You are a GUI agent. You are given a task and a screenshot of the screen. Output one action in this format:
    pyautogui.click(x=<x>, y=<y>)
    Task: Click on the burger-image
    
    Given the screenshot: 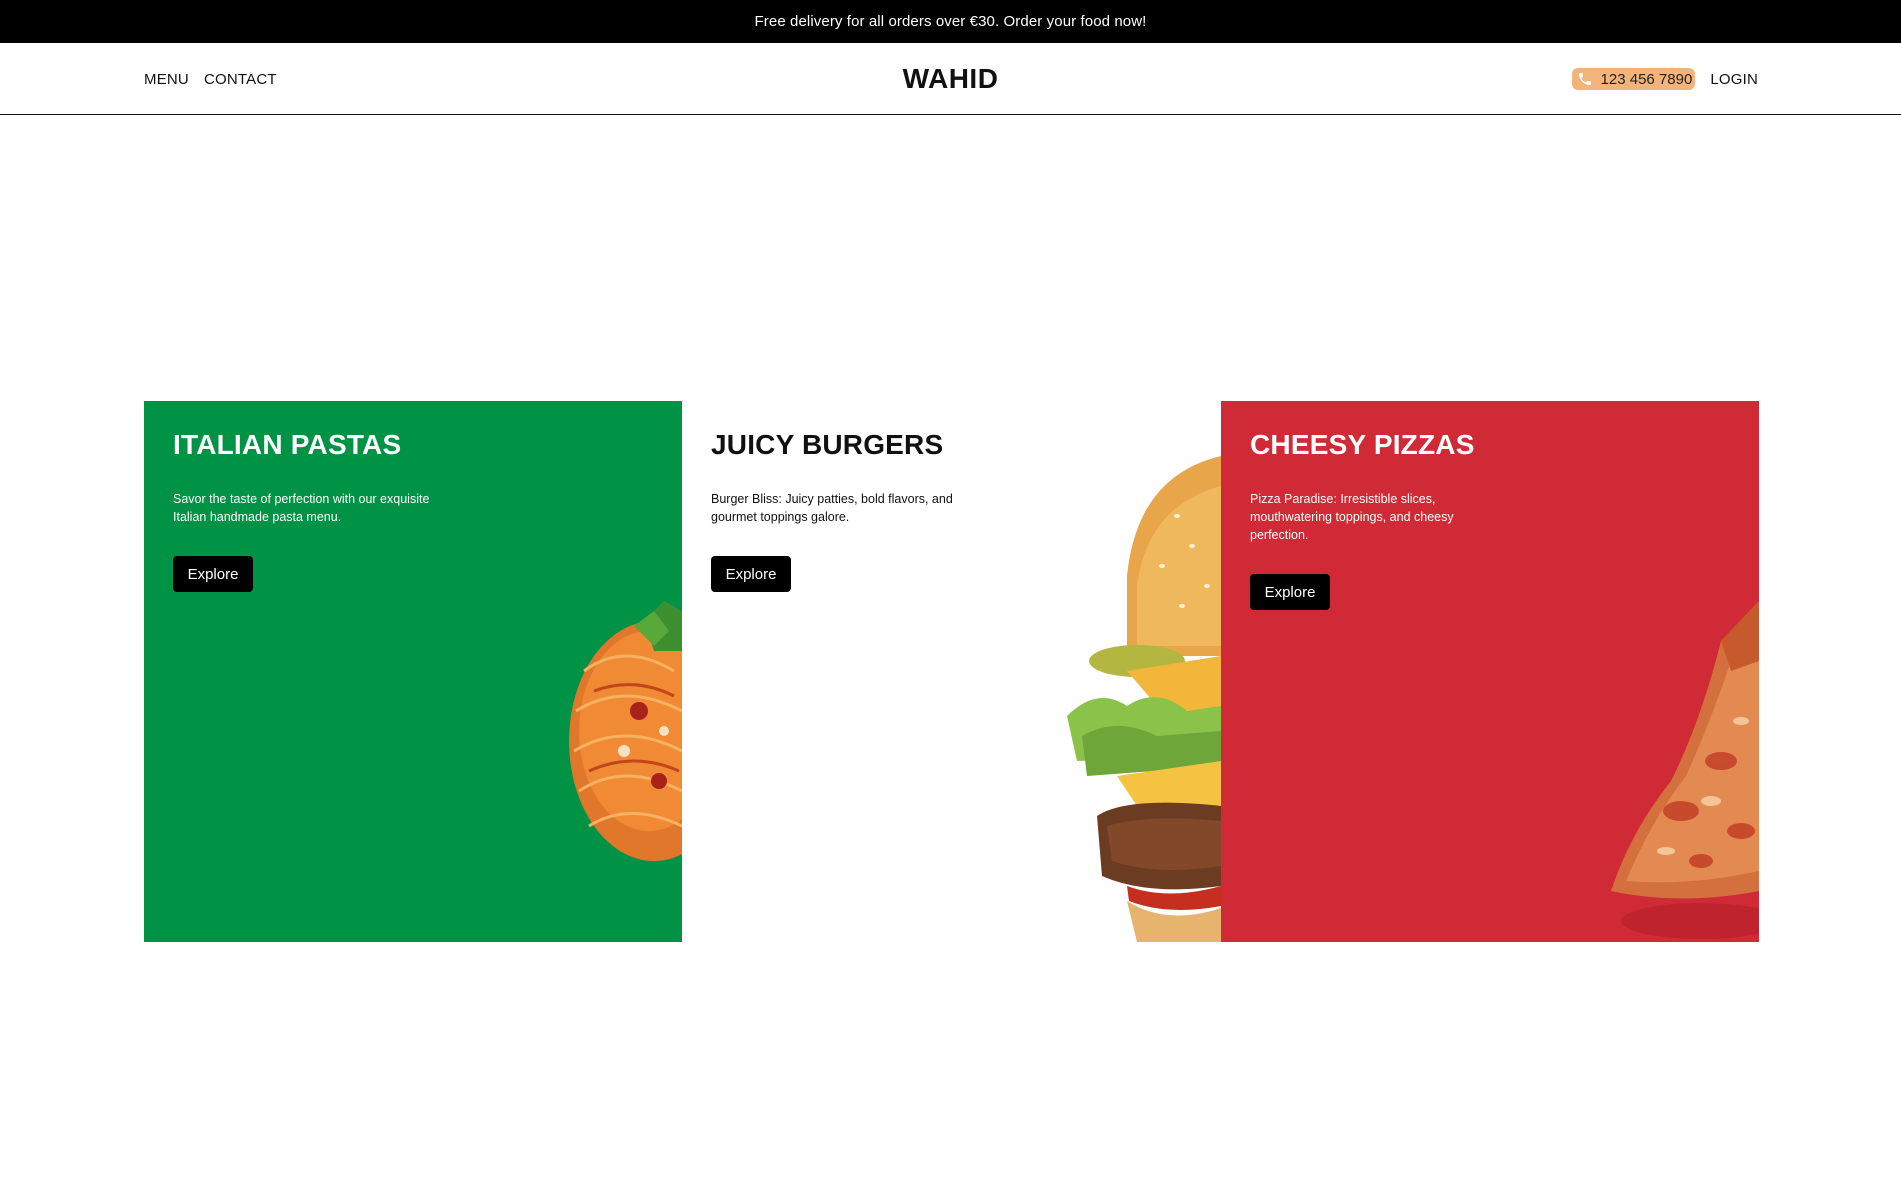 What is the action you would take?
    pyautogui.click(x=1144, y=699)
    